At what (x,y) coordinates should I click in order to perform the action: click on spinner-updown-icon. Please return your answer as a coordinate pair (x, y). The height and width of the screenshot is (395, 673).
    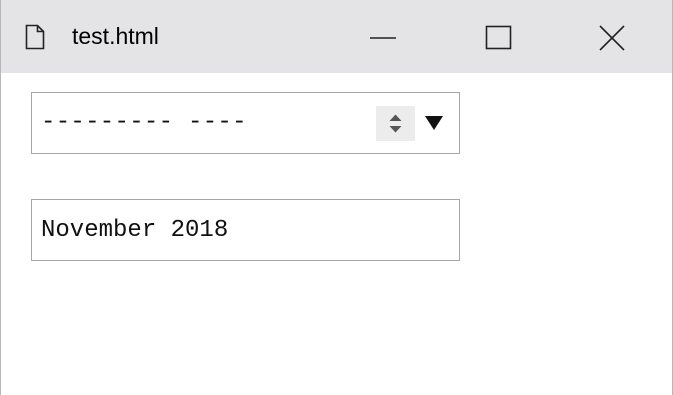
    Looking at the image, I should click on (395, 131).